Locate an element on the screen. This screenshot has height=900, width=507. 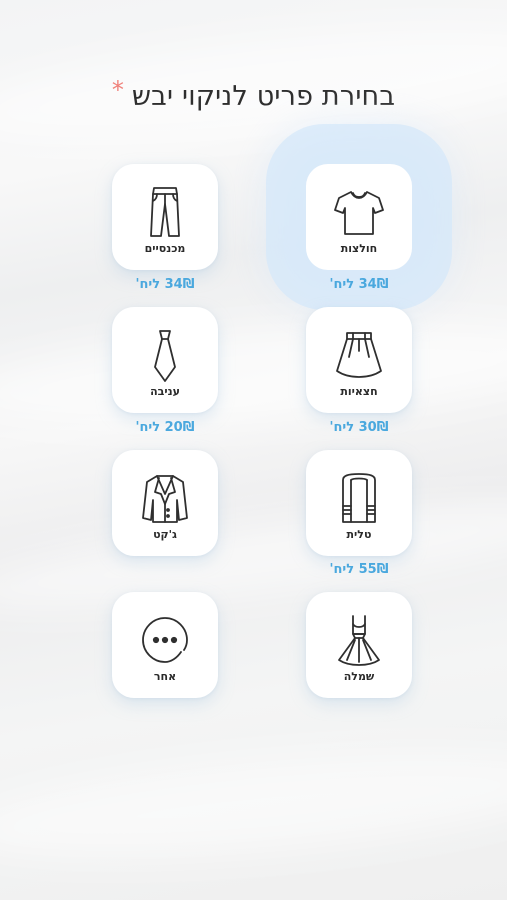
page-header: בחירת פריט לניקוי יבש * is located at coordinates (253, 96).